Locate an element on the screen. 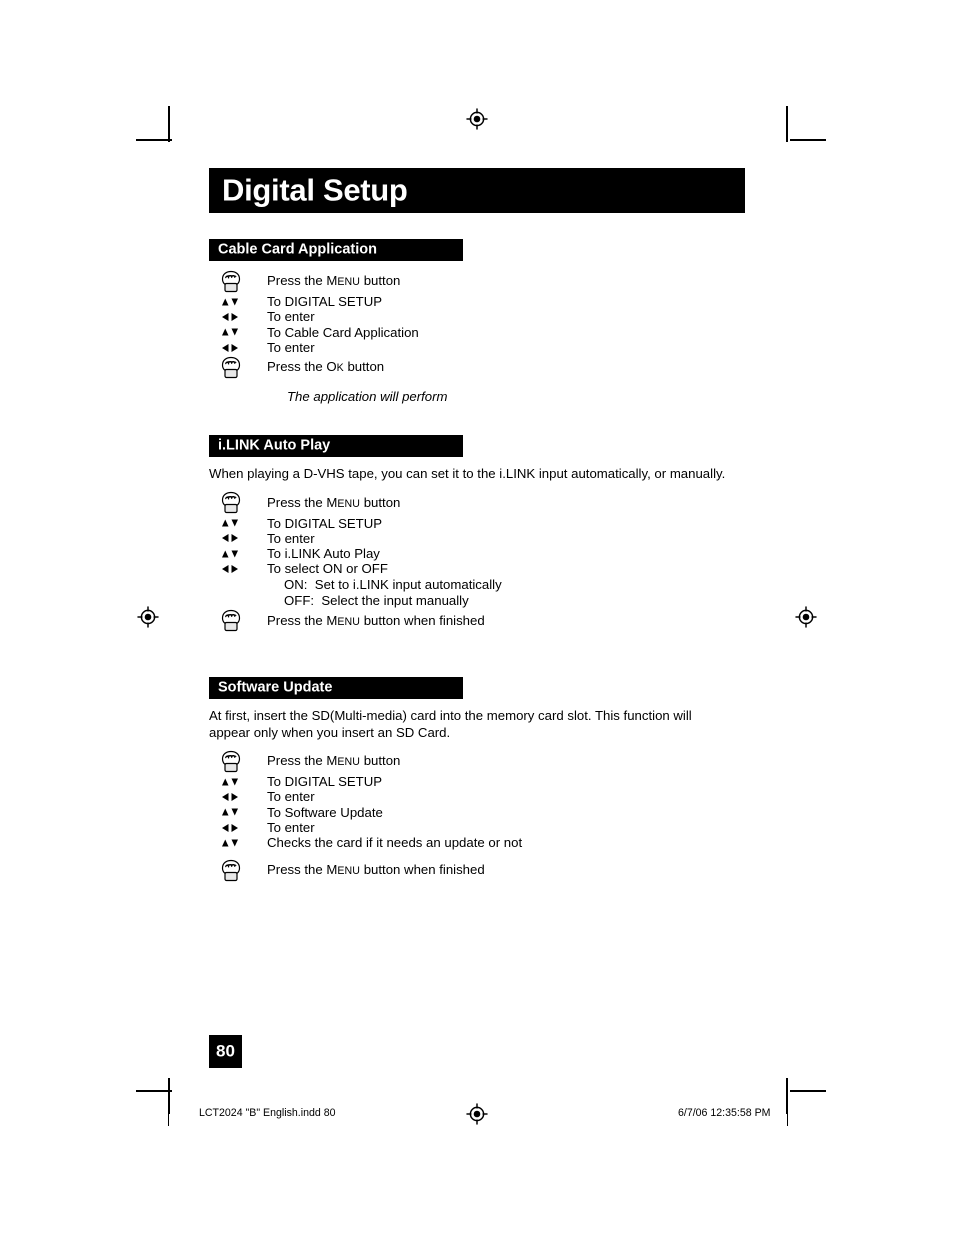 This screenshot has height=1235, width=954. step-select-on-or-off: To select ON or OFF is located at coordinates (559, 568).